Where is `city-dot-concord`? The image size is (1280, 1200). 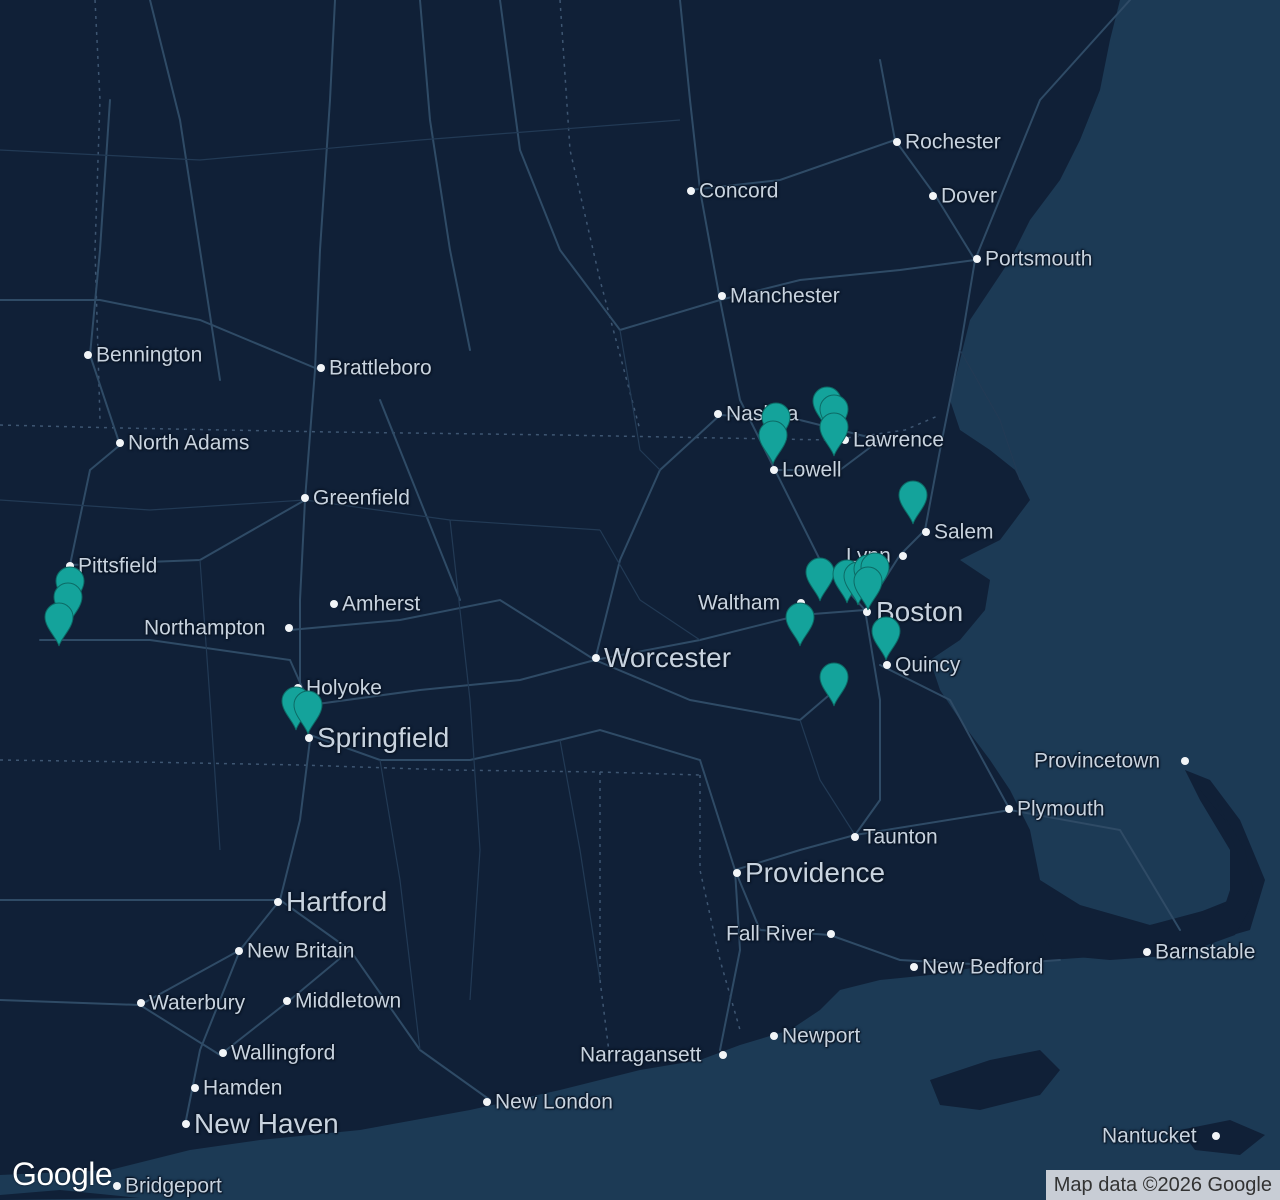
city-dot-concord is located at coordinates (691, 191).